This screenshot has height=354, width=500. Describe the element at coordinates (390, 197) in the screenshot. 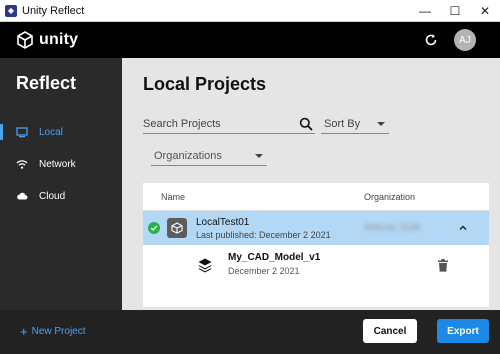

I see `column-header-organization: Organization` at that location.